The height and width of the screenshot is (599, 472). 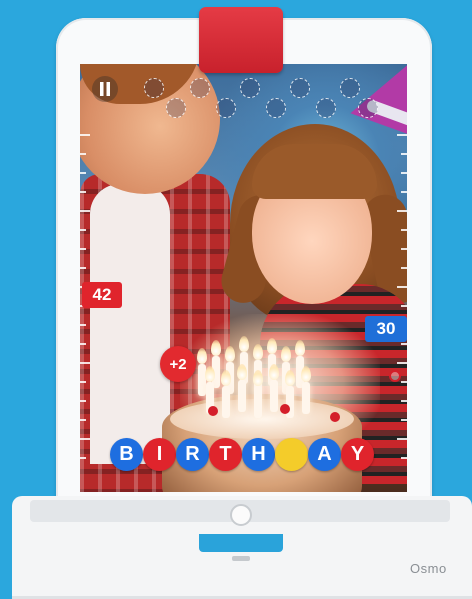 What do you see at coordinates (241, 558) in the screenshot?
I see `stand-port` at bounding box center [241, 558].